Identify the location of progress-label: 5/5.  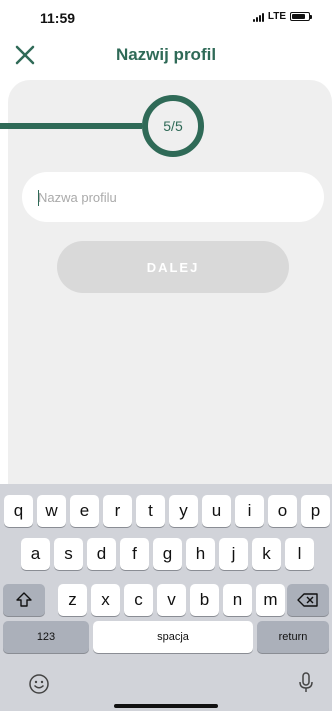
(173, 126).